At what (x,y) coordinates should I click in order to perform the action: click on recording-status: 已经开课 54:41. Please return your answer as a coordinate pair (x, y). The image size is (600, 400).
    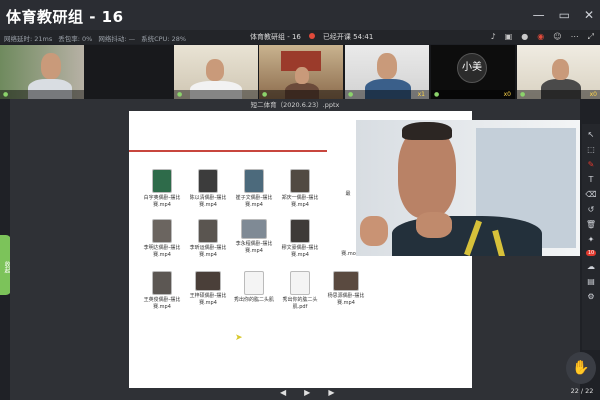
    Looking at the image, I should click on (348, 37).